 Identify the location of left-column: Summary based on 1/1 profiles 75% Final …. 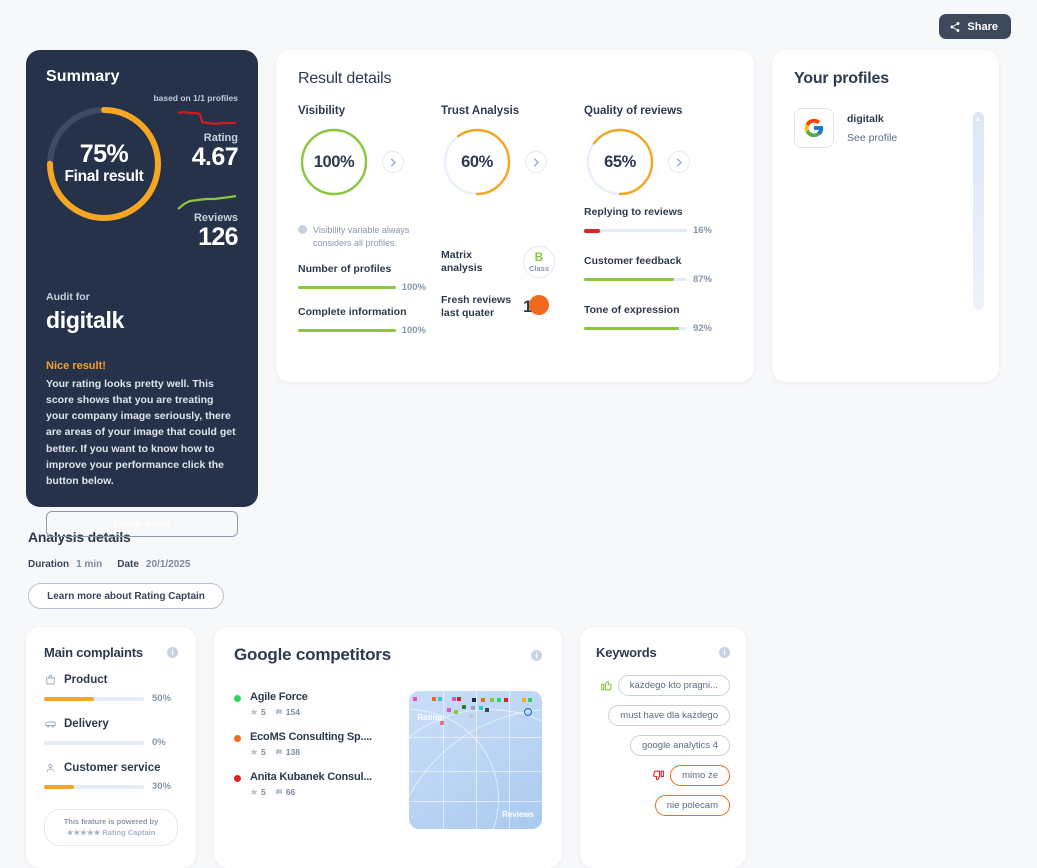
(142, 329).